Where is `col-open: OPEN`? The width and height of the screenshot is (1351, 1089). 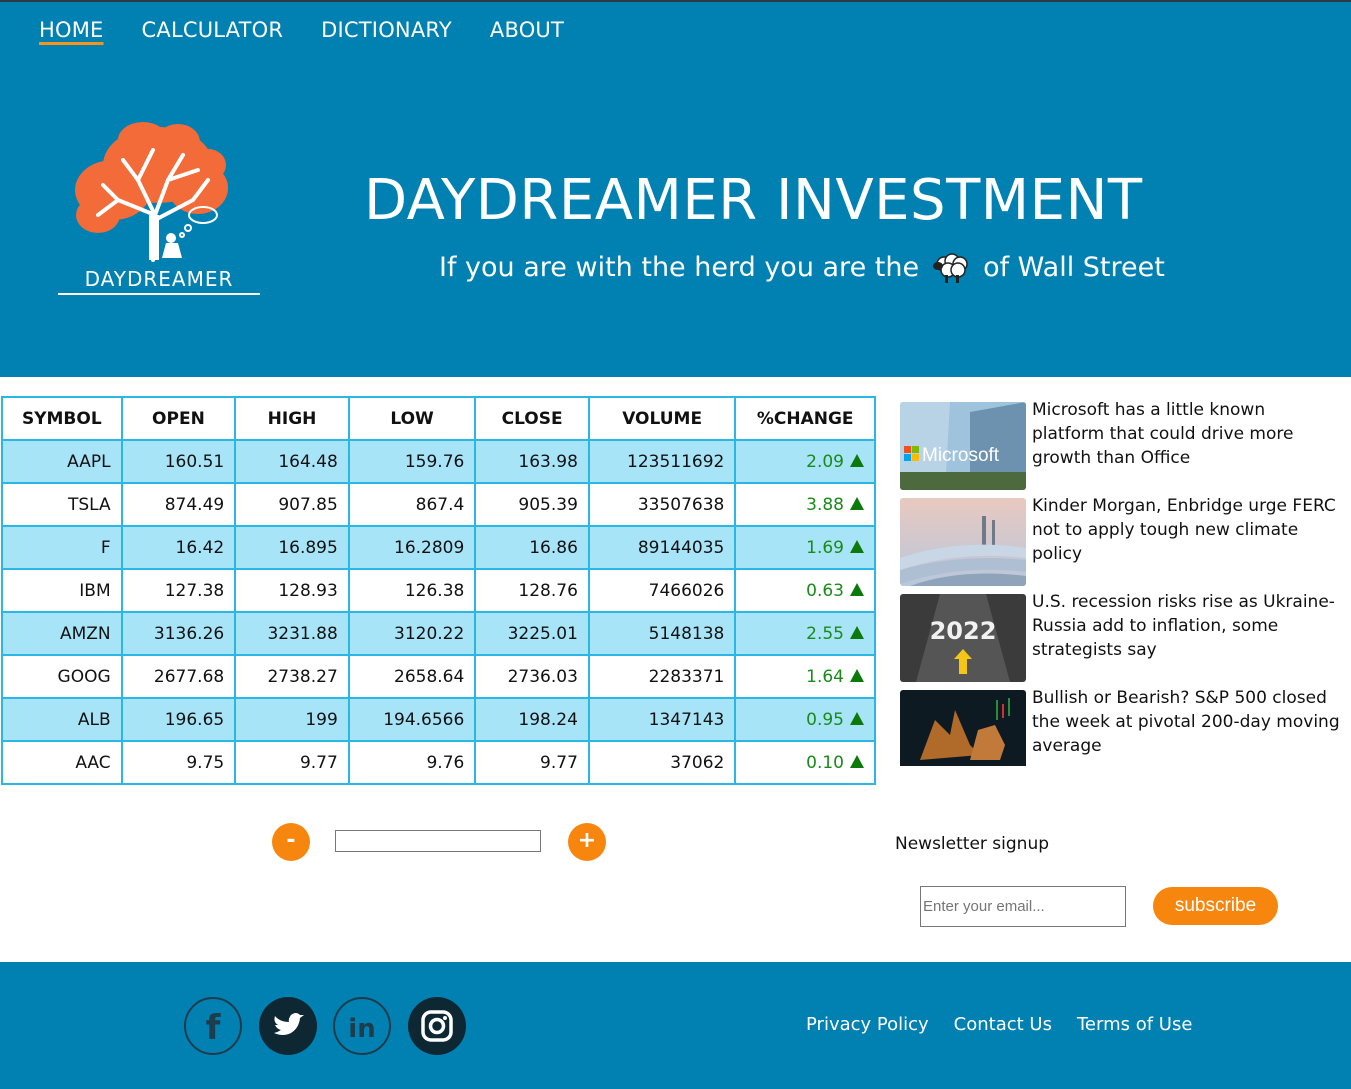 col-open: OPEN is located at coordinates (178, 418).